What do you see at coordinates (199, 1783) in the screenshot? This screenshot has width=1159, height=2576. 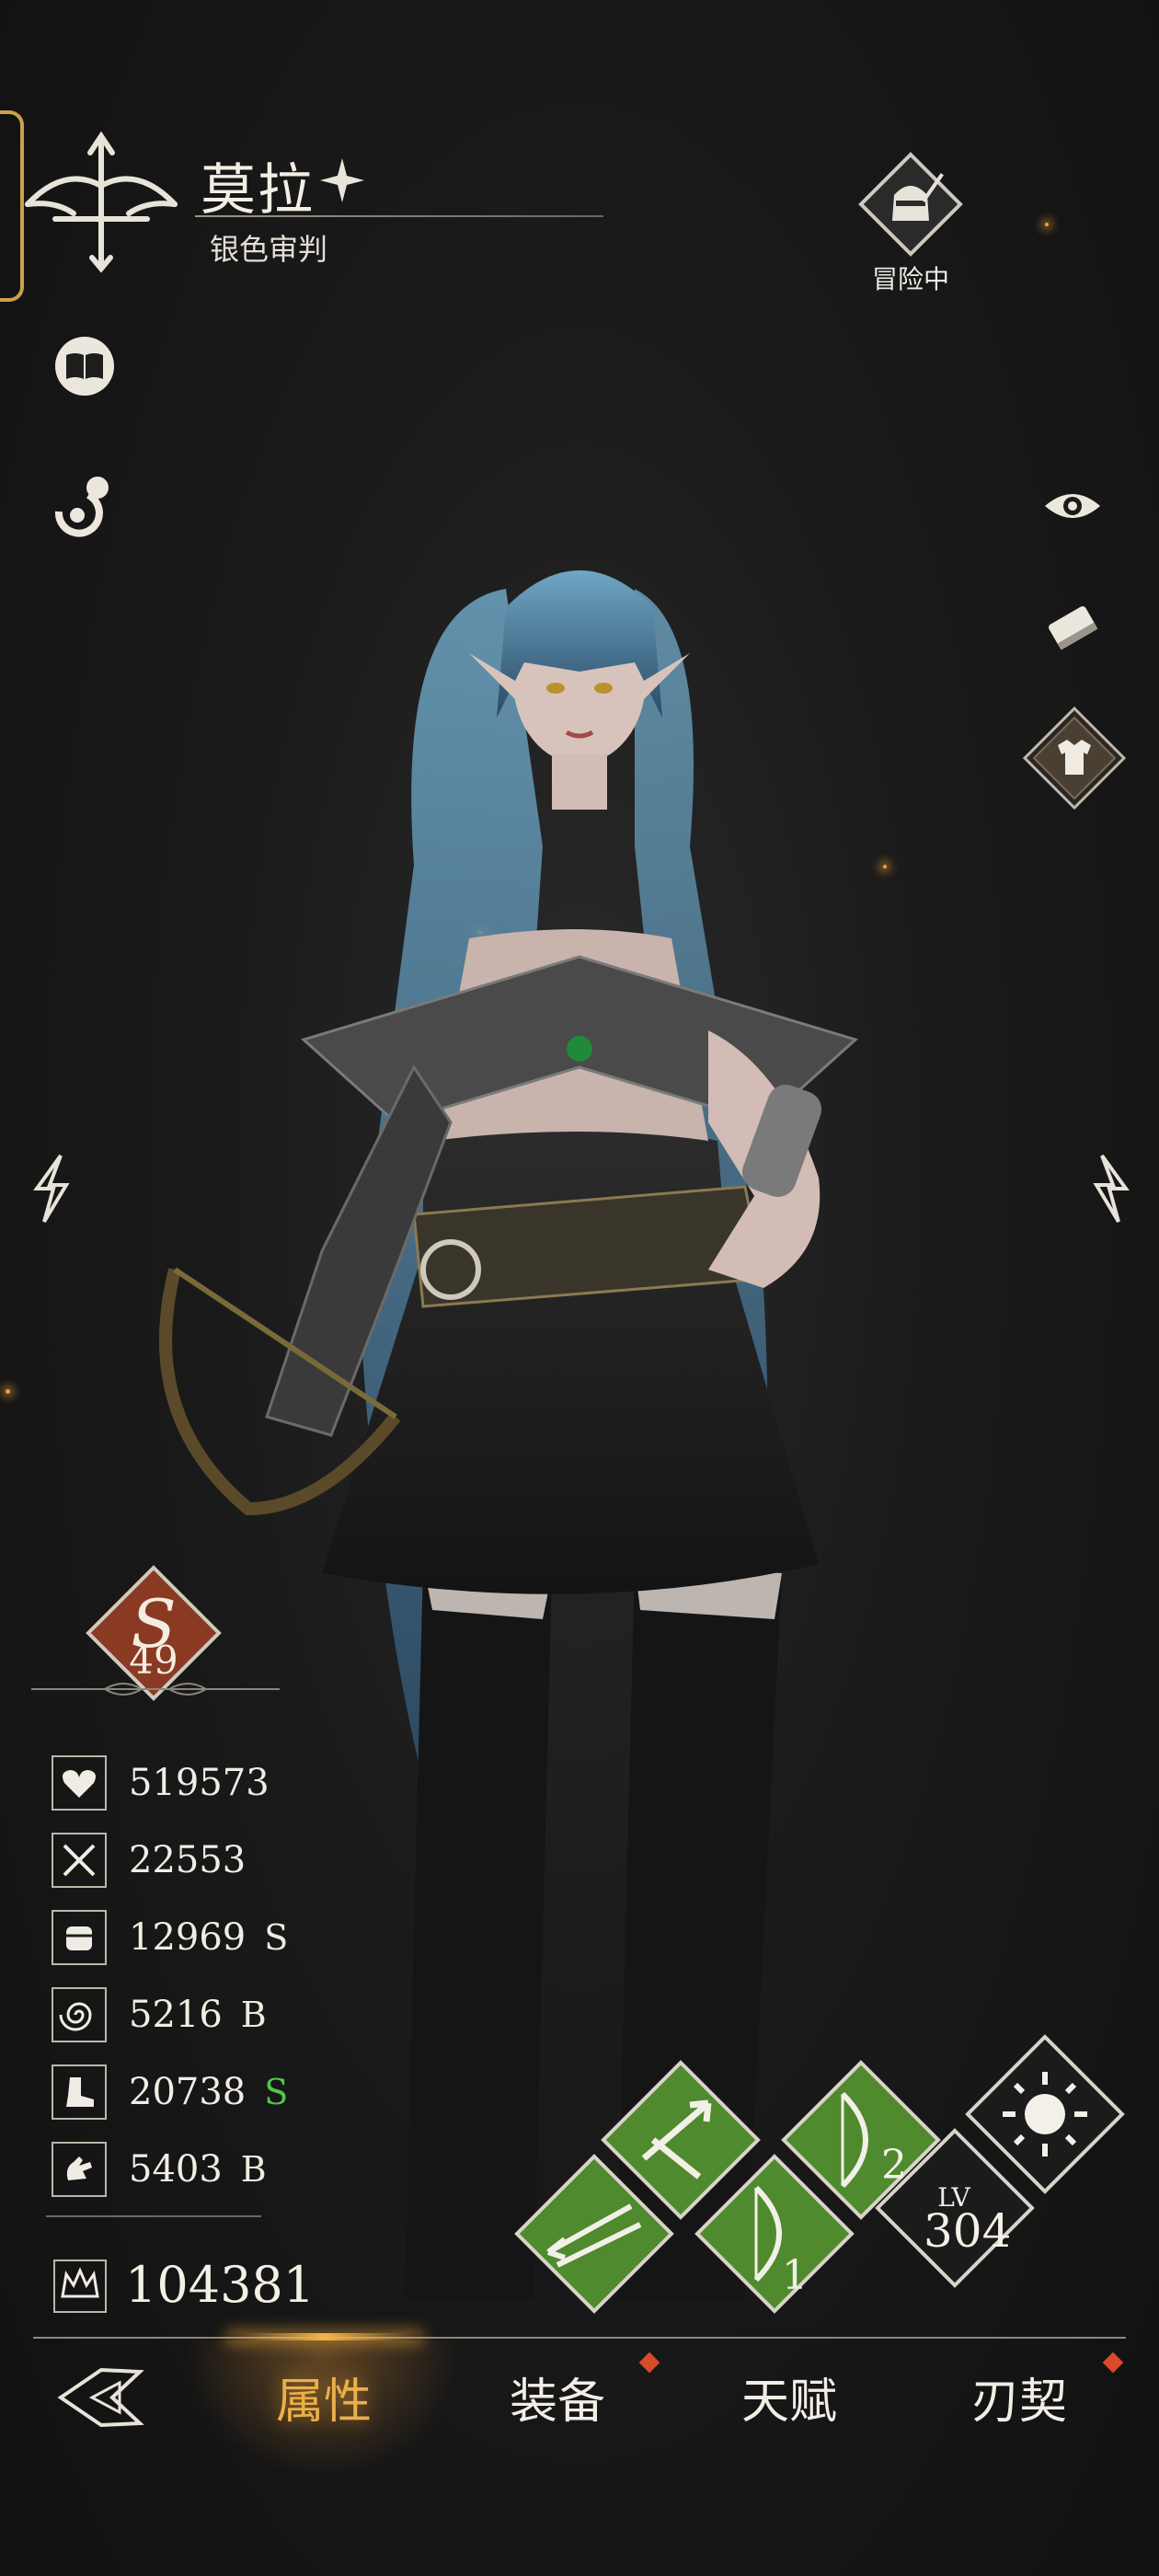 I see `stat-value: 519573` at bounding box center [199, 1783].